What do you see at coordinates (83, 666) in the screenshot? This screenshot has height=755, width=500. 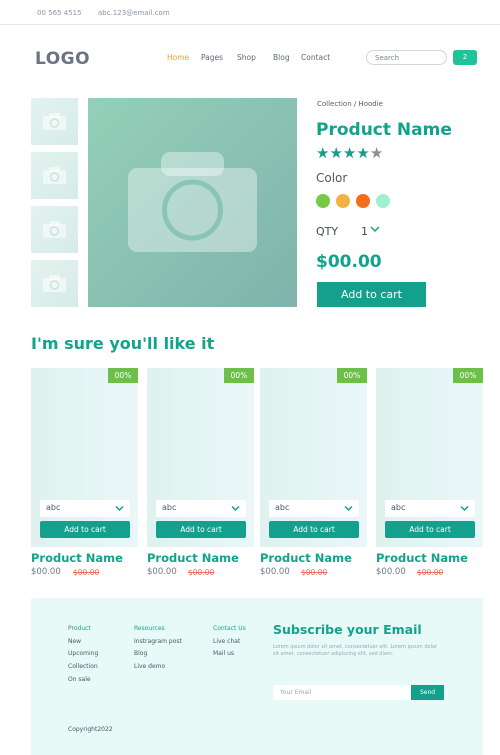 I see `footer-link: Collection` at bounding box center [83, 666].